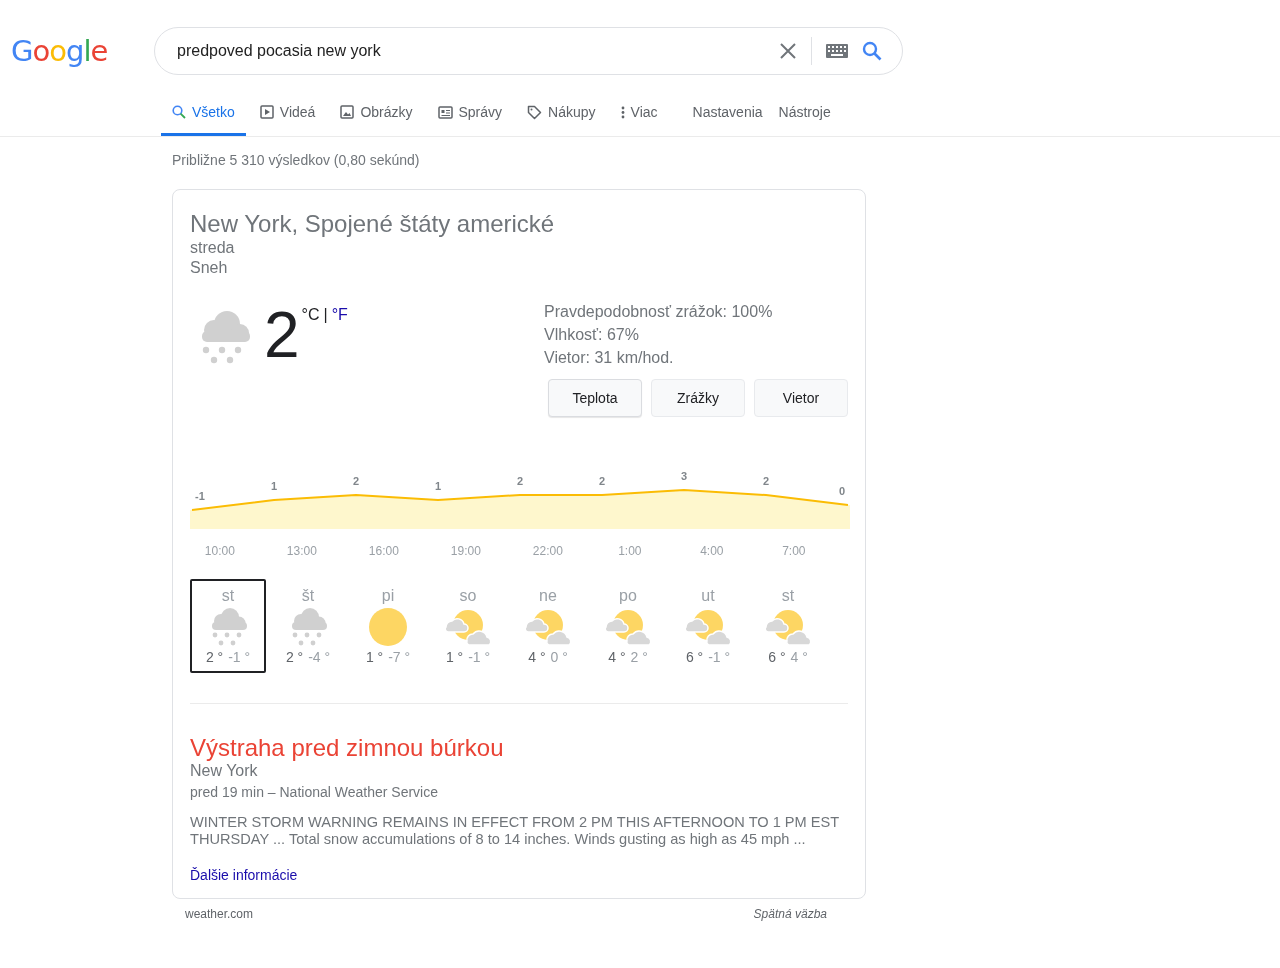 The image size is (1280, 968). Describe the element at coordinates (203, 112) in the screenshot. I see `tab: Všetko` at that location.